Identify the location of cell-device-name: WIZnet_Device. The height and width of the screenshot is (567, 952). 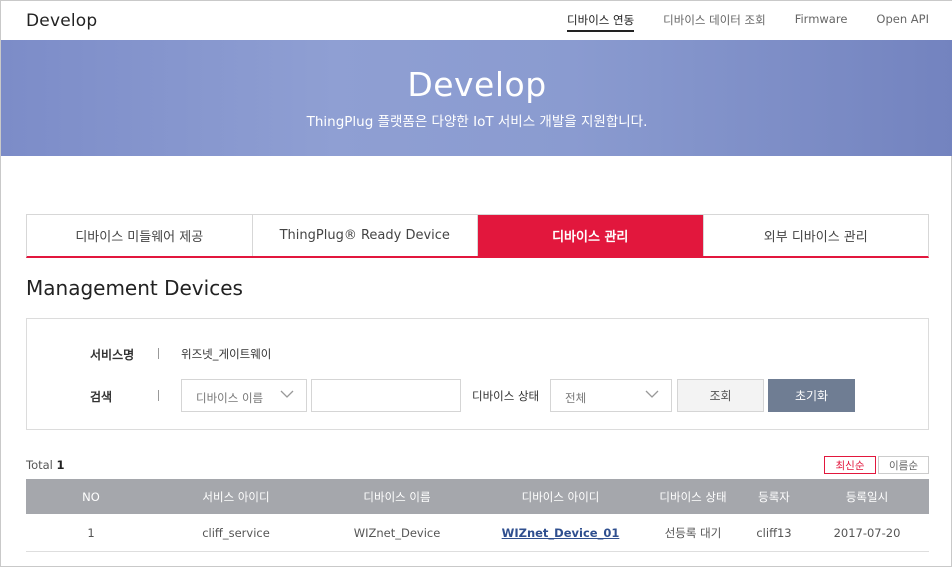
(397, 532).